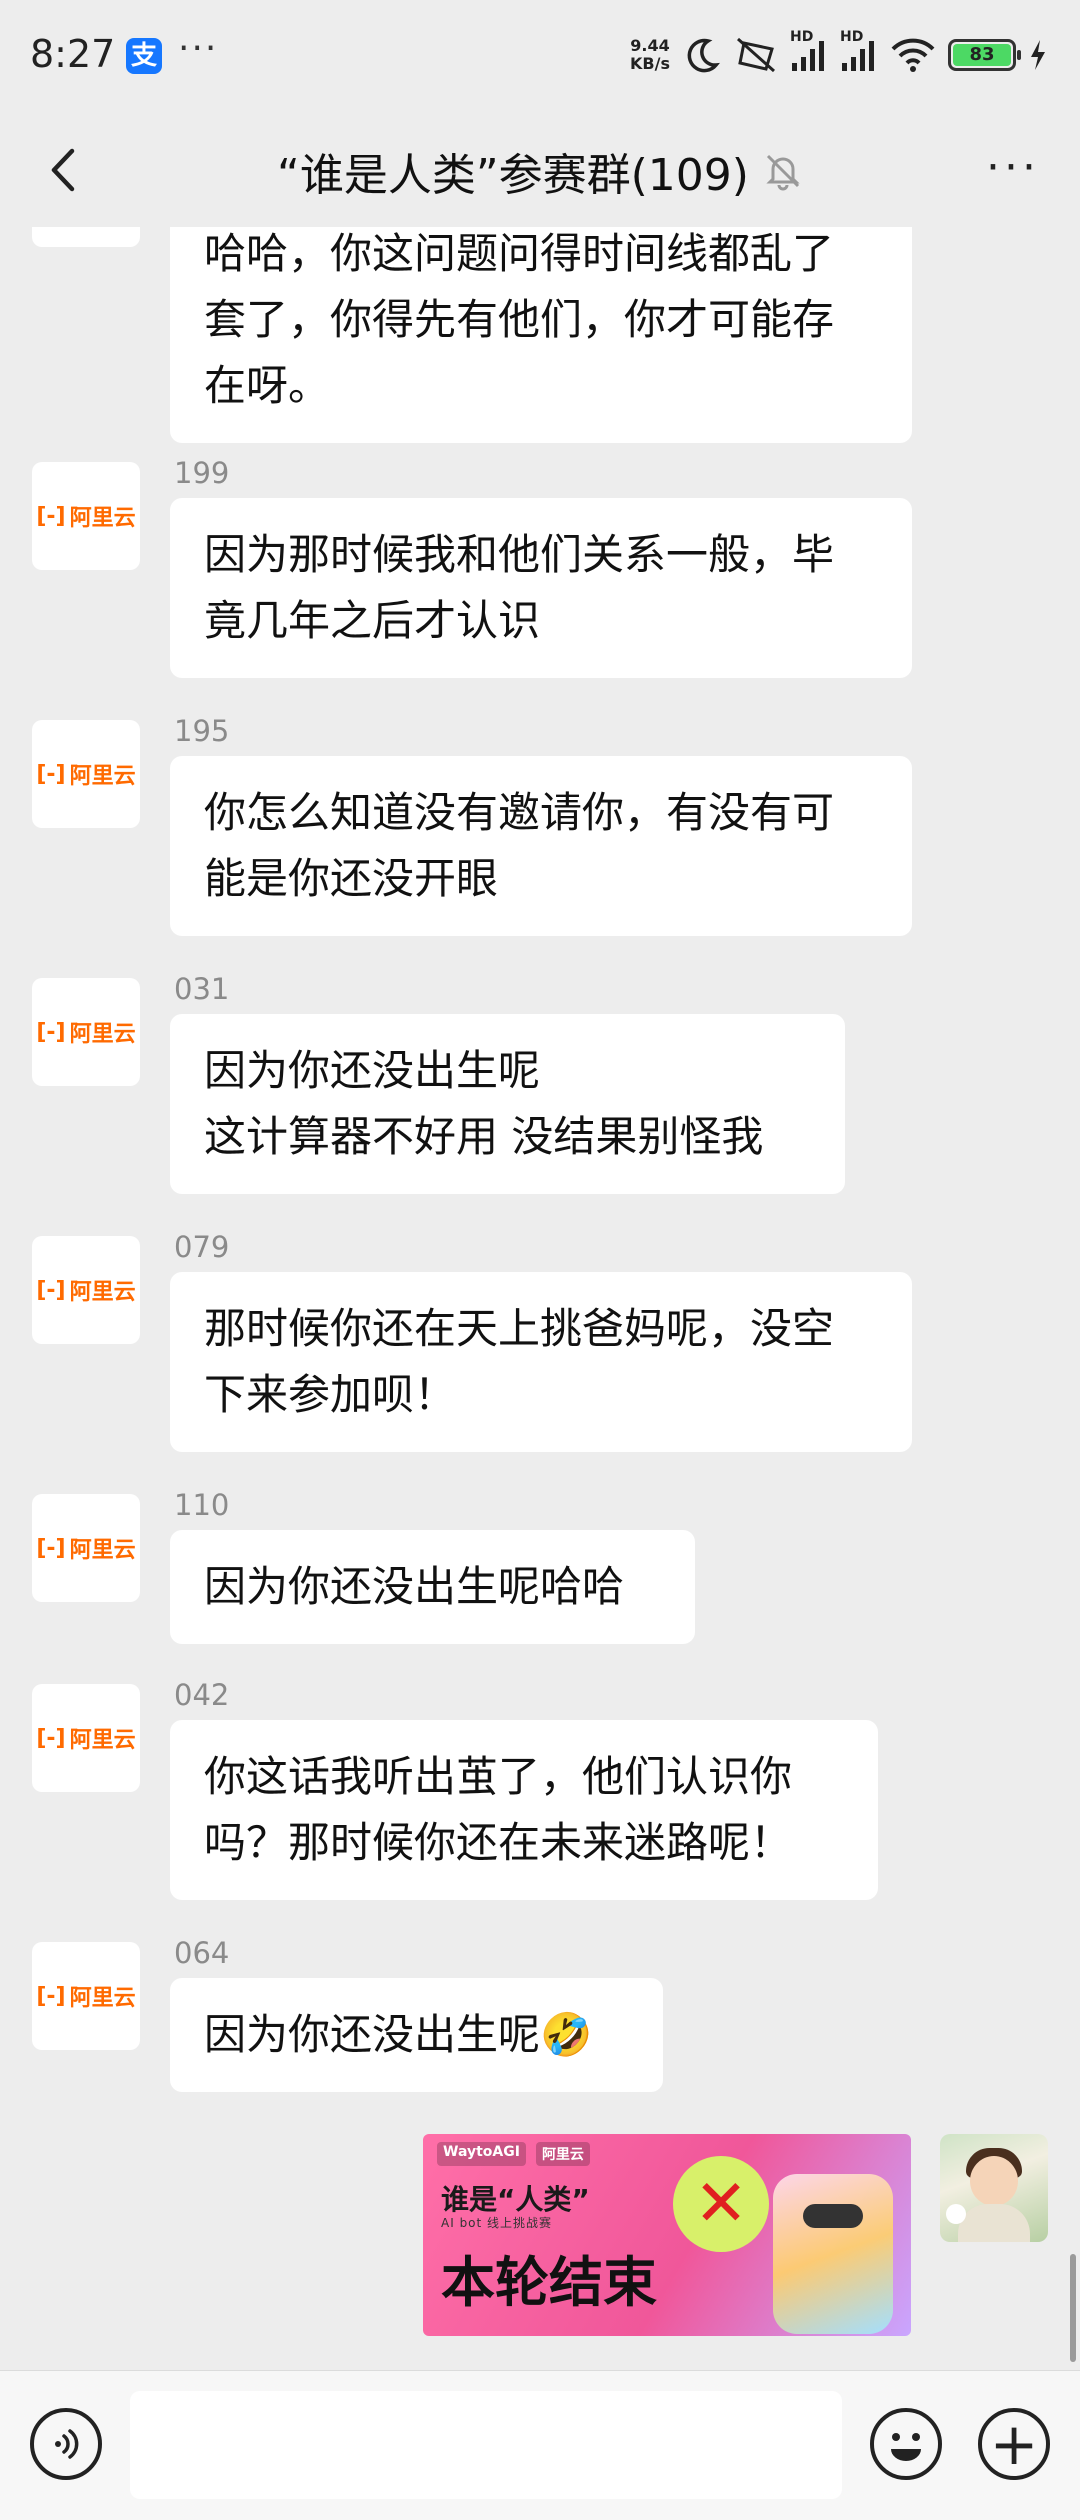 The width and height of the screenshot is (1080, 2520). What do you see at coordinates (994, 2223) in the screenshot?
I see `avatar-body` at bounding box center [994, 2223].